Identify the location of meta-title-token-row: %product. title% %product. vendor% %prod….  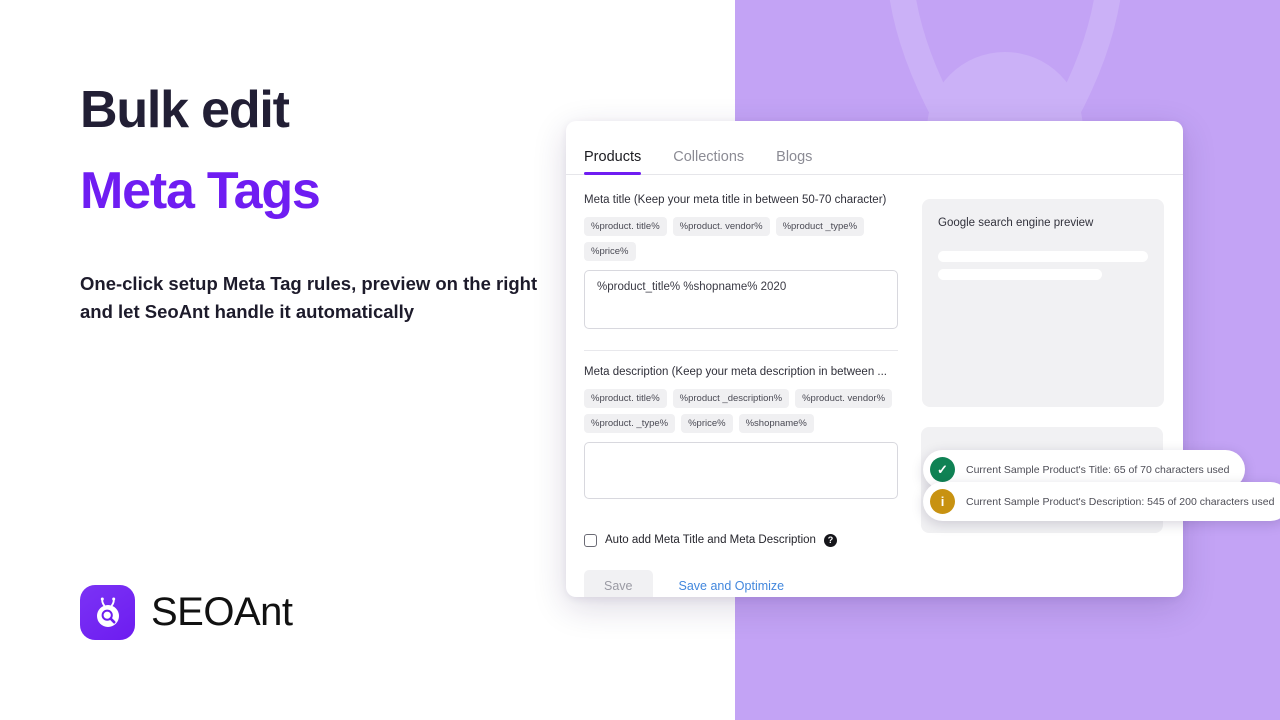
(741, 238).